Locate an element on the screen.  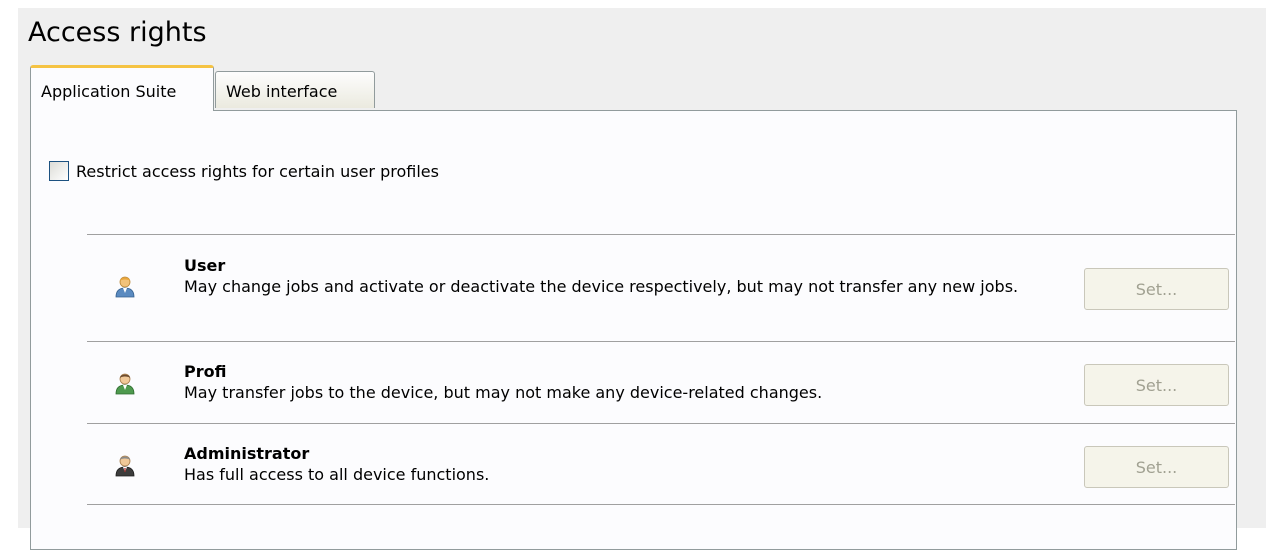
tab-application-suite: Application Suite is located at coordinates (122, 88).